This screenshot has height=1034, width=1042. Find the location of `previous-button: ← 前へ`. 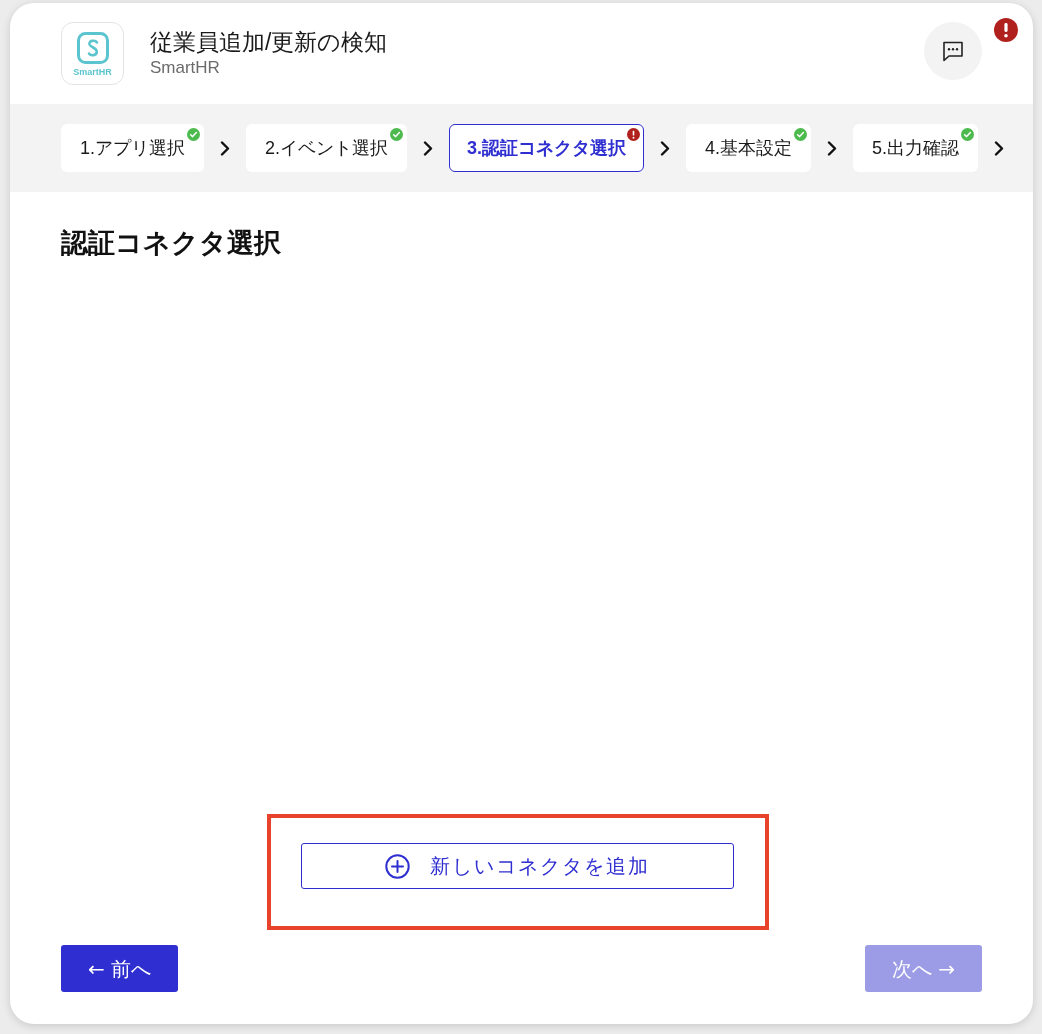

previous-button: ← 前へ is located at coordinates (119, 968).